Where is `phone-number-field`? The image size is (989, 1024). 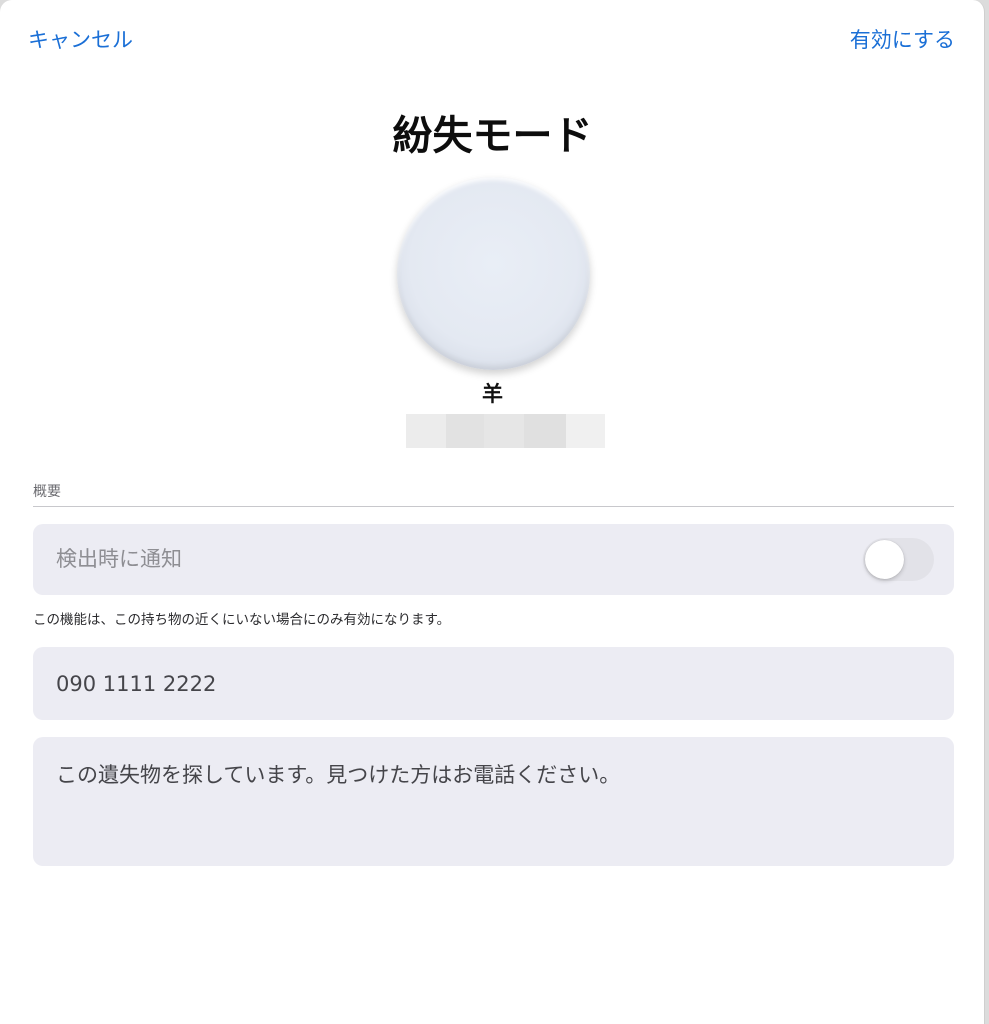 phone-number-field is located at coordinates (493, 684).